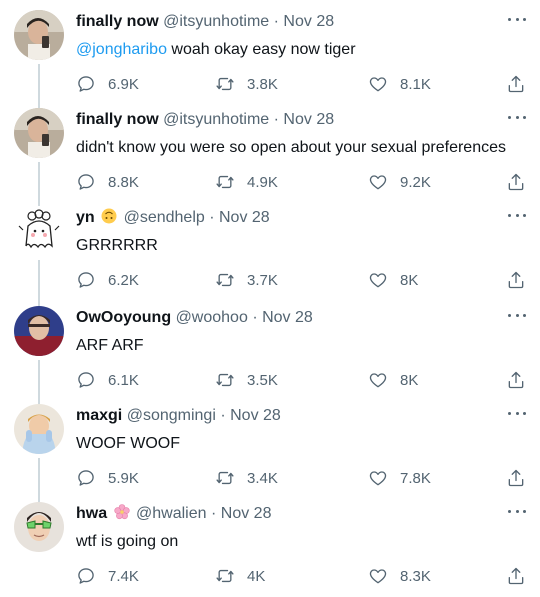  I want to click on tweet-actions: 6.2K 3.7K 8K, so click(301, 280).